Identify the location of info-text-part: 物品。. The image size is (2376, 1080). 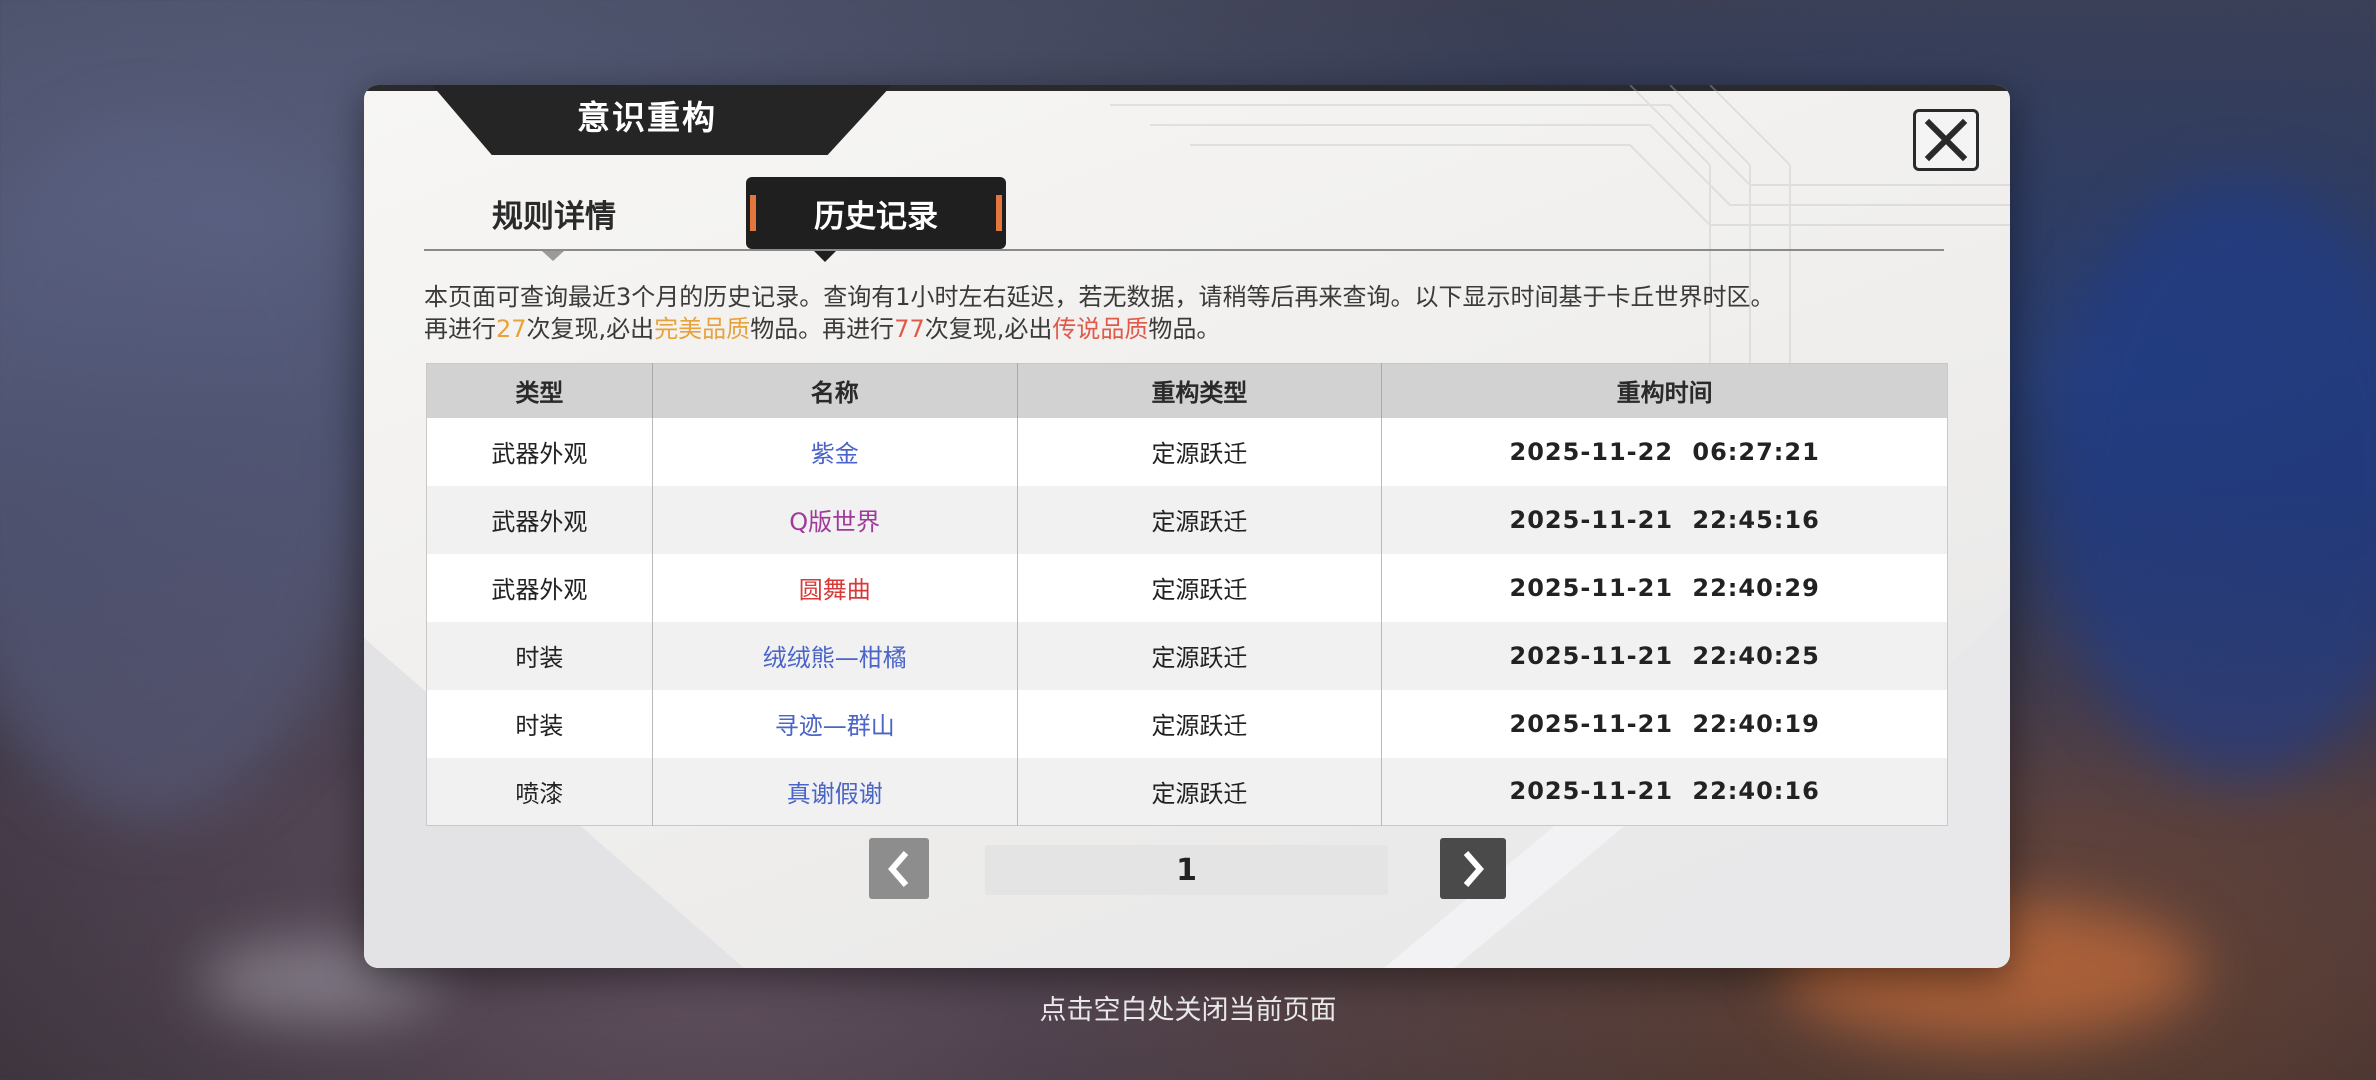
(1184, 329).